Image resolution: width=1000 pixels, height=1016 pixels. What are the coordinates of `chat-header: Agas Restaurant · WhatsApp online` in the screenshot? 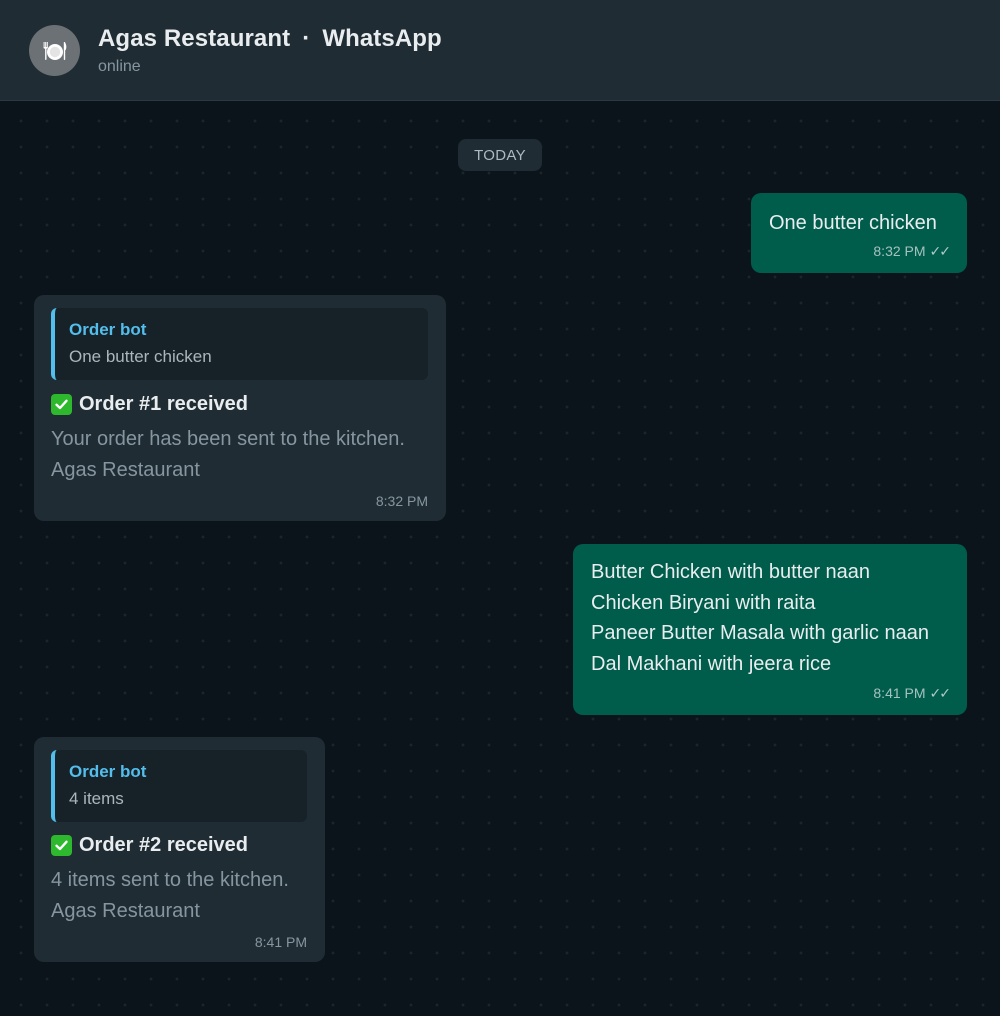 It's located at (500, 50).